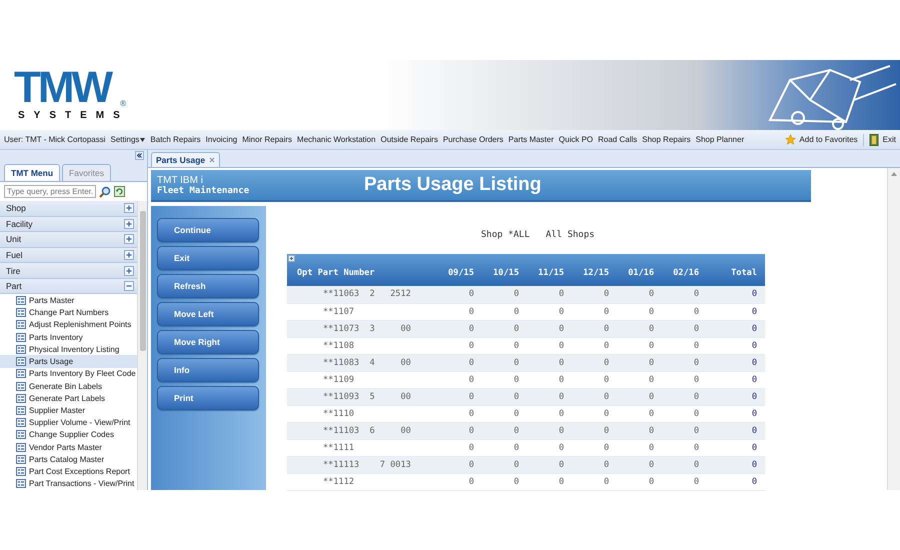 This screenshot has height=550, width=900. Describe the element at coordinates (68, 422) in the screenshot. I see `menu-item: Supplier Volume - View/Print` at that location.